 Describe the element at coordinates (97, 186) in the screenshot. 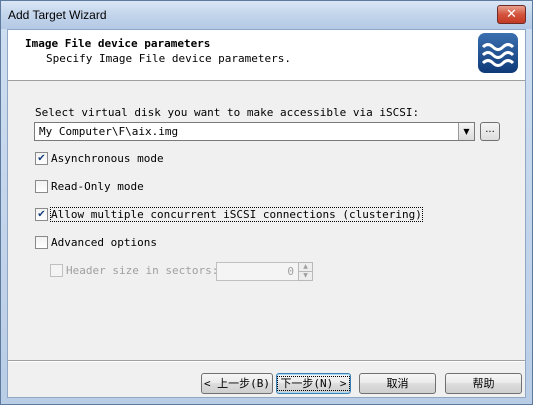

I see `read-only-label: Read-Only mode` at that location.